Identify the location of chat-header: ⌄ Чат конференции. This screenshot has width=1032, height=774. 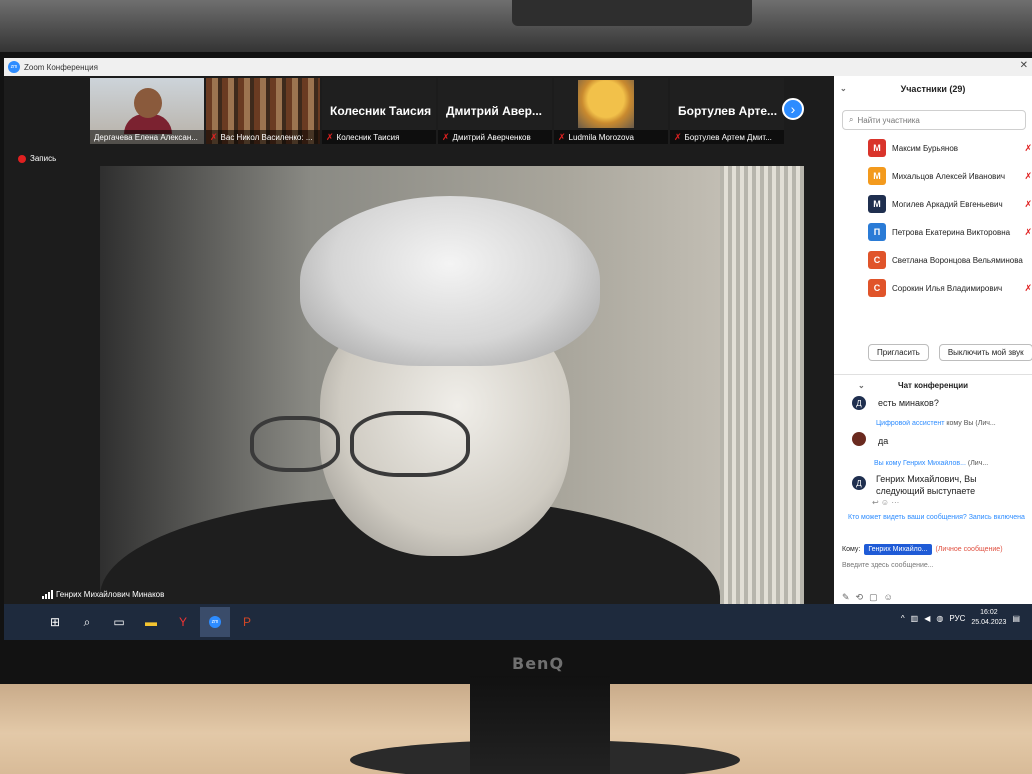
(933, 385).